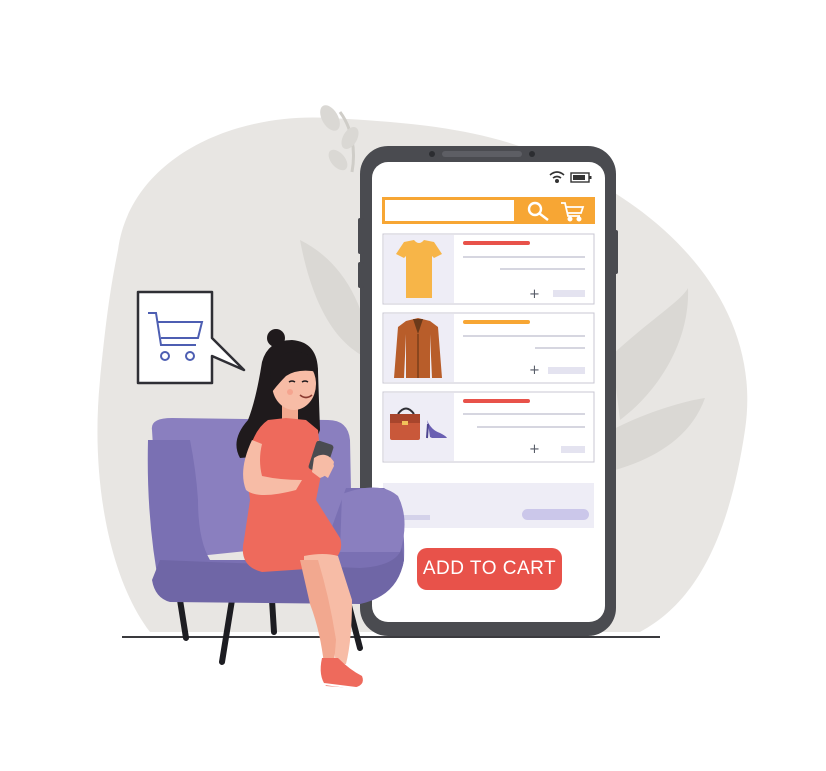 Image resolution: width=826 pixels, height=771 pixels. Describe the element at coordinates (488, 505) in the screenshot. I see `summary-panel` at that location.